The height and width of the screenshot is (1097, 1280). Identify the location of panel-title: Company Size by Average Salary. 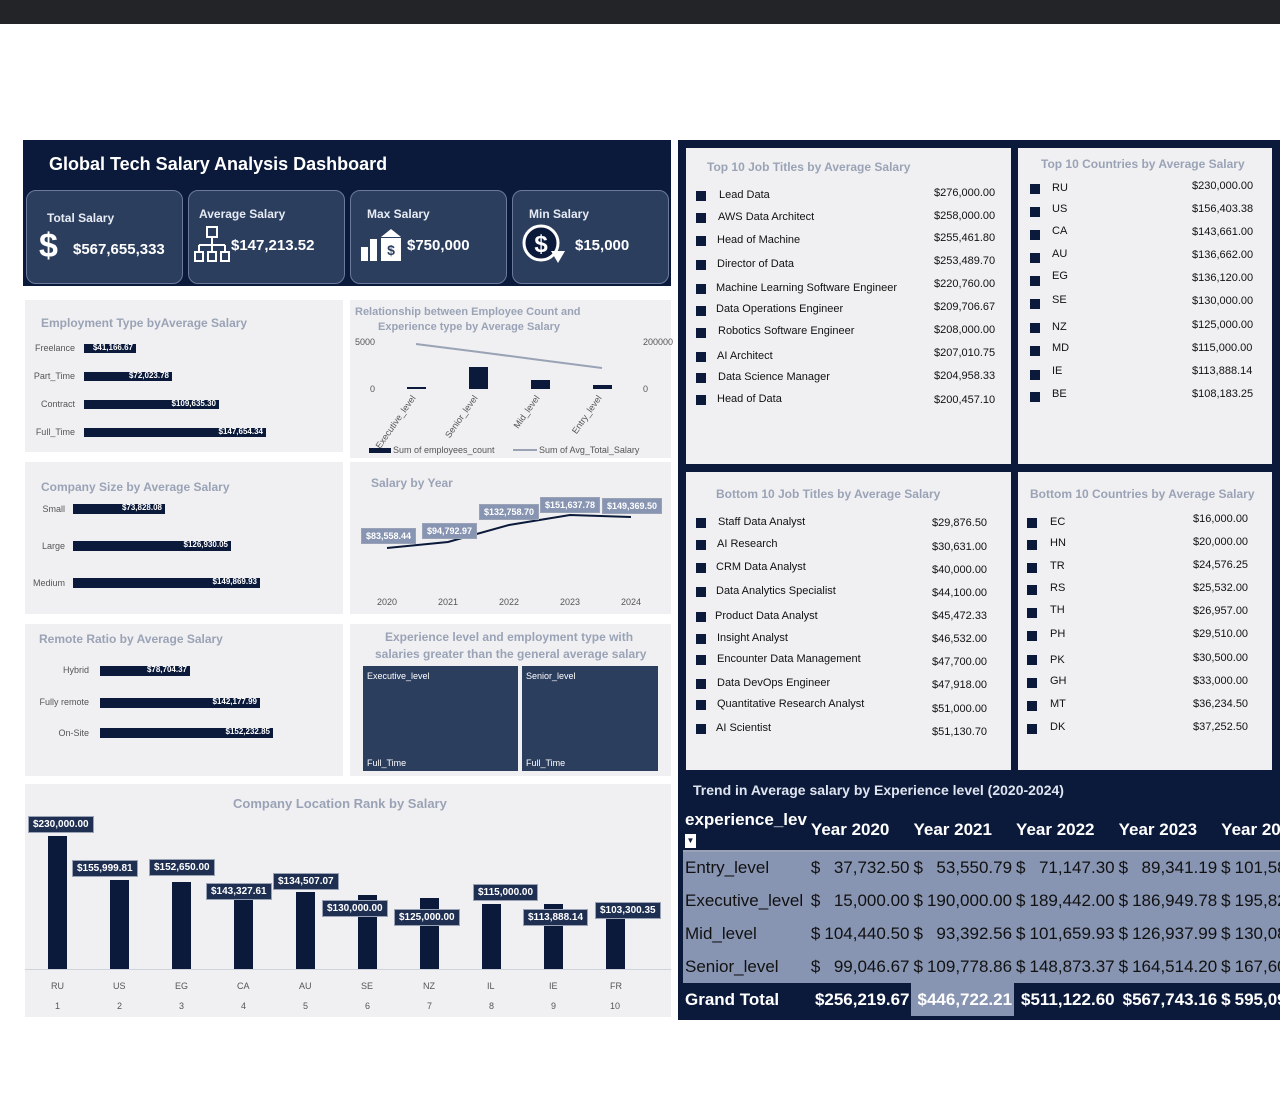
(135, 487).